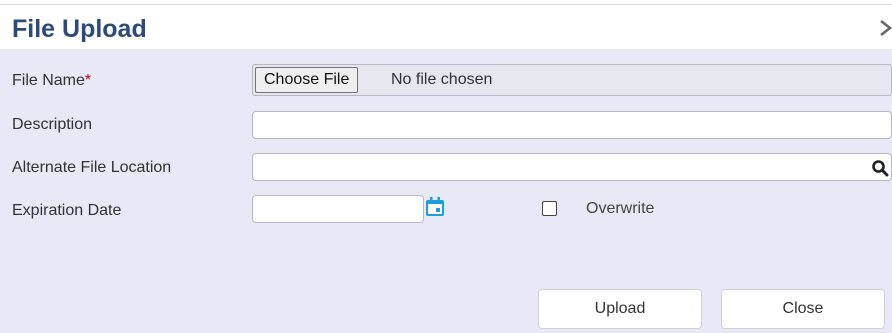  I want to click on expiration-date-label: Expiration Date, so click(67, 210).